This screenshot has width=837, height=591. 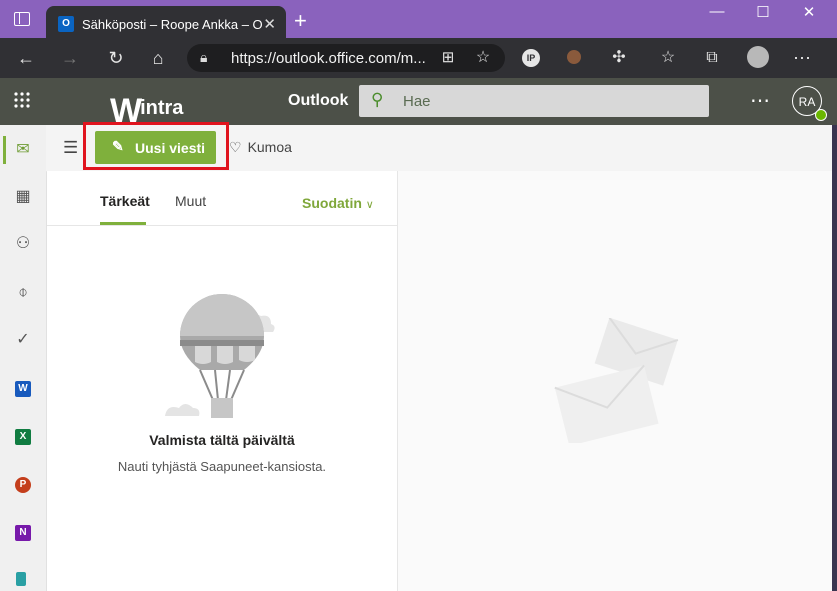 What do you see at coordinates (763, 12) in the screenshot?
I see `maximize-icon: ☐` at bounding box center [763, 12].